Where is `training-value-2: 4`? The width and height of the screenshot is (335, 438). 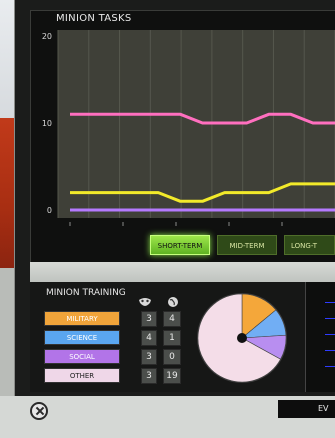 training-value-2: 4 is located at coordinates (172, 319).